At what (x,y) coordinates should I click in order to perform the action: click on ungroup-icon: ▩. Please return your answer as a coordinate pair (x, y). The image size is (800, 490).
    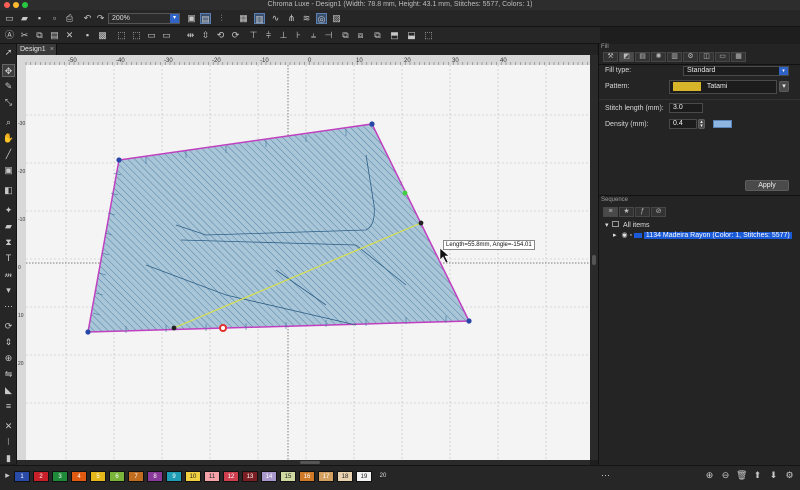
    Looking at the image, I should click on (102, 35).